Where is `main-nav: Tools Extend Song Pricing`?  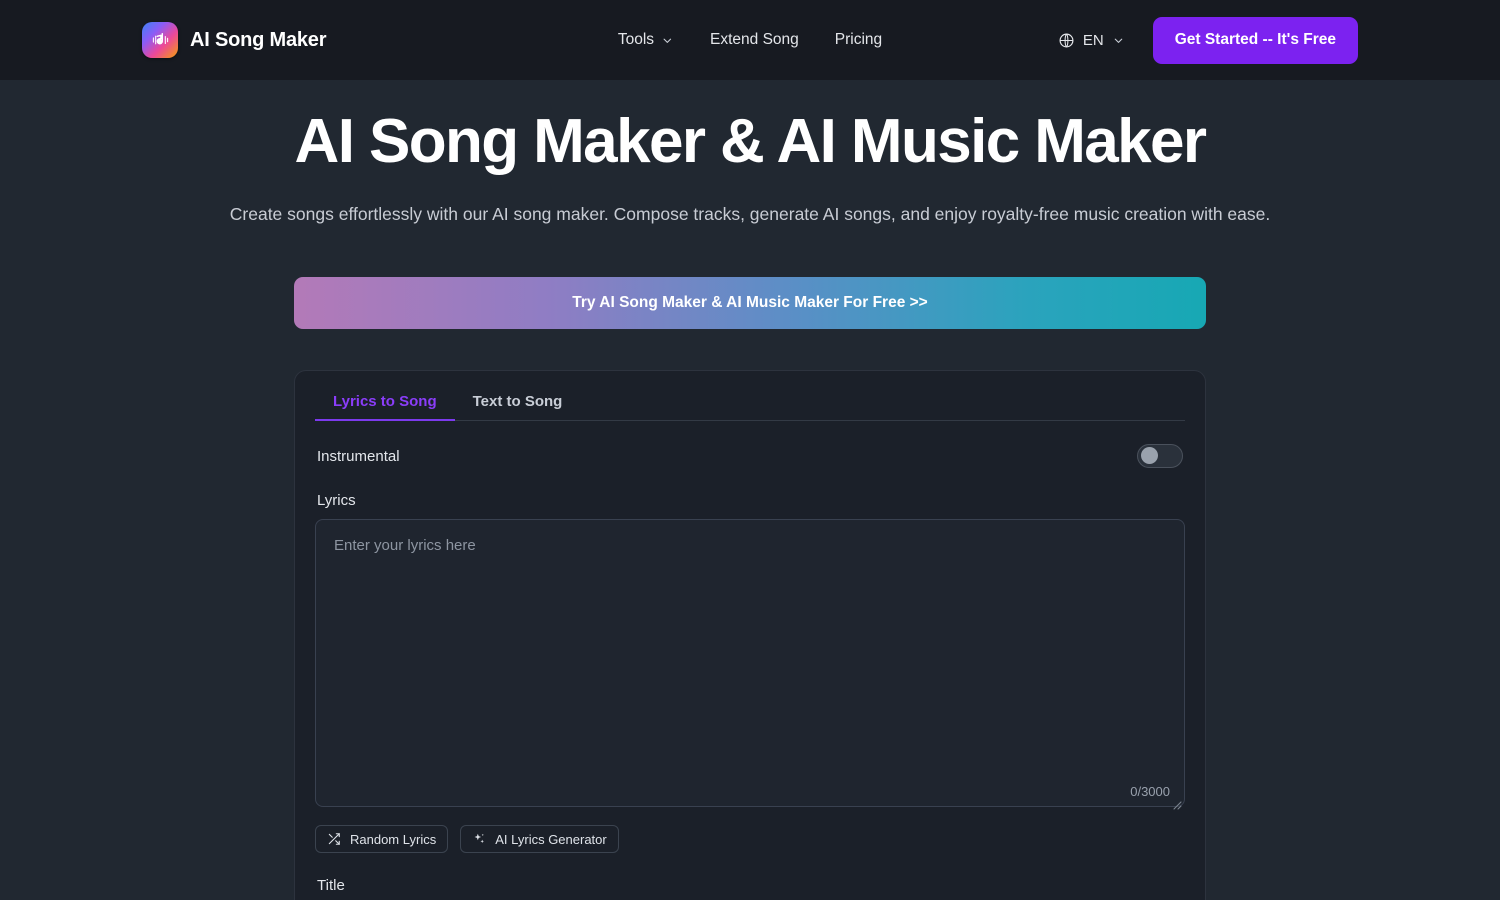 main-nav: Tools Extend Song Pricing is located at coordinates (750, 40).